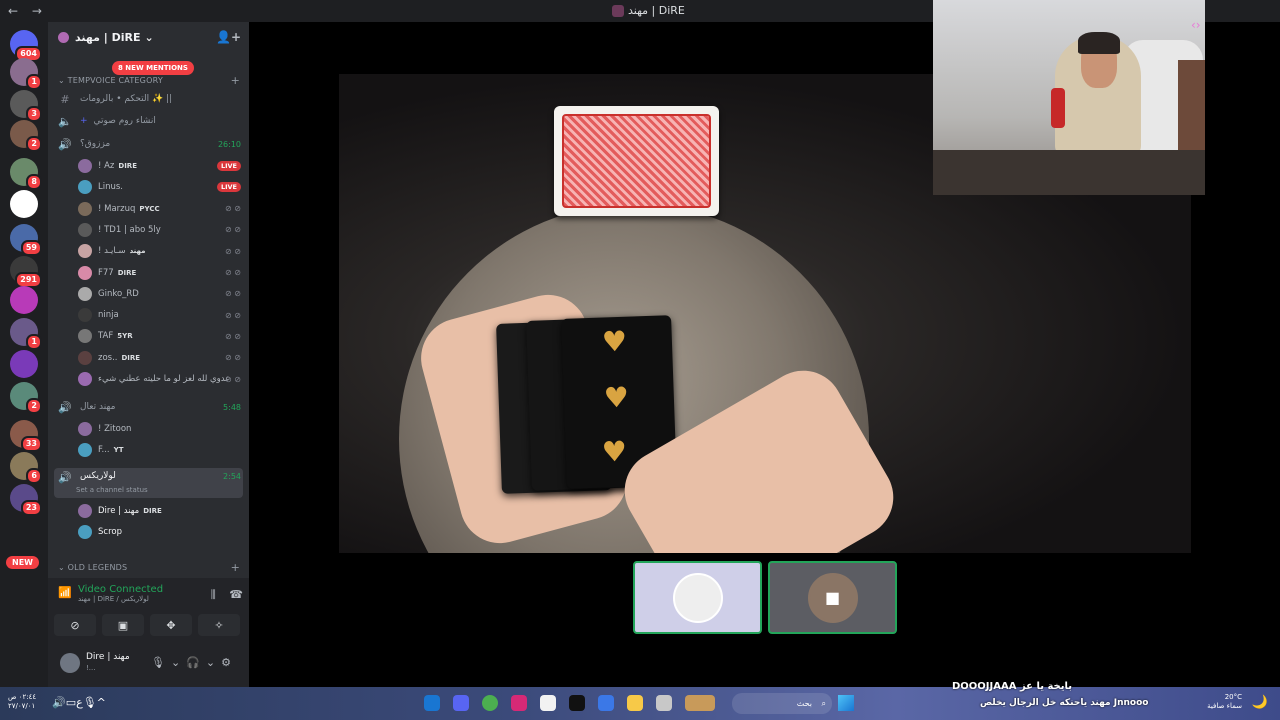 Image resolution: width=1280 pixels, height=720 pixels. Describe the element at coordinates (13, 11) in the screenshot. I see `back-arrow-icon: ←` at that location.